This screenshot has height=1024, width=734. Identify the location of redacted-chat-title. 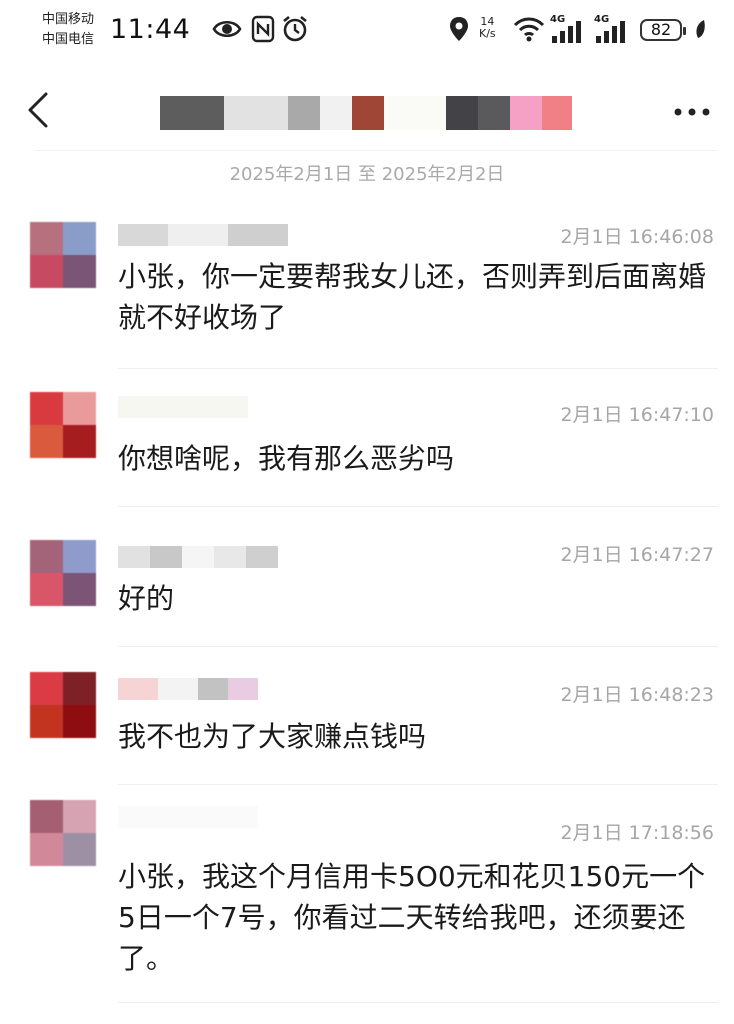
(366, 113).